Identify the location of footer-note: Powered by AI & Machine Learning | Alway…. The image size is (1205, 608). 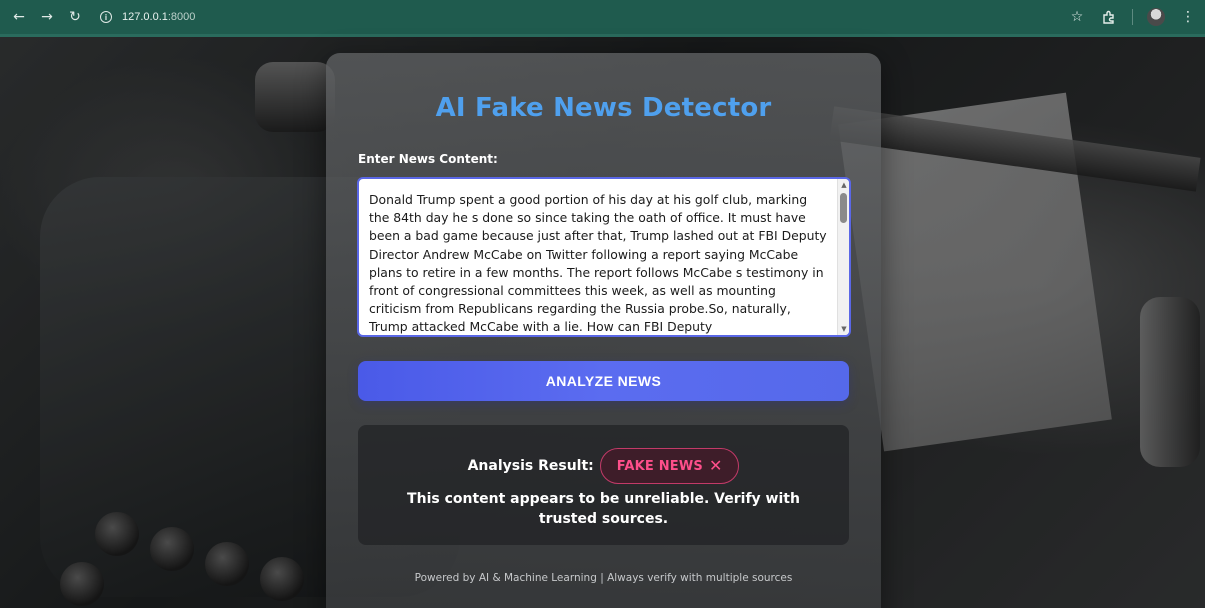
(603, 578).